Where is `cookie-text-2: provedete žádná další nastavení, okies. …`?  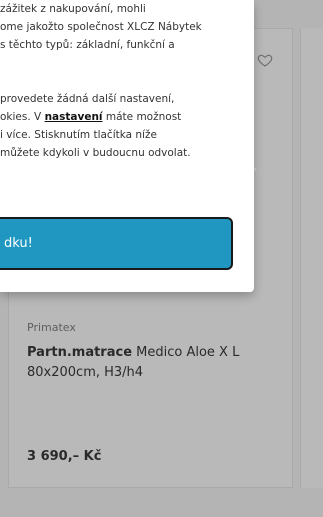 cookie-text-2: provedete žádná další nastavení, okies. … is located at coordinates (95, 126).